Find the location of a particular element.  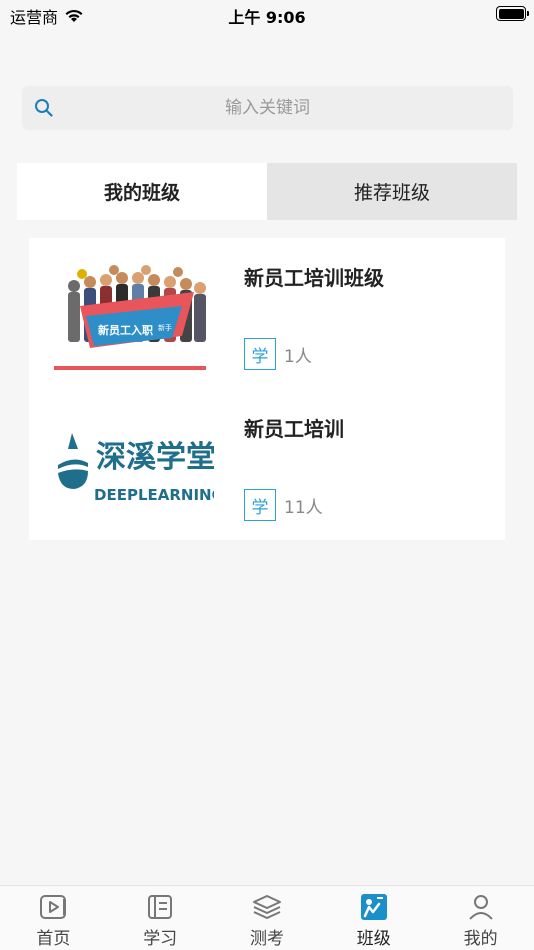

tabbar-item-home: 首页 is located at coordinates (53, 918).